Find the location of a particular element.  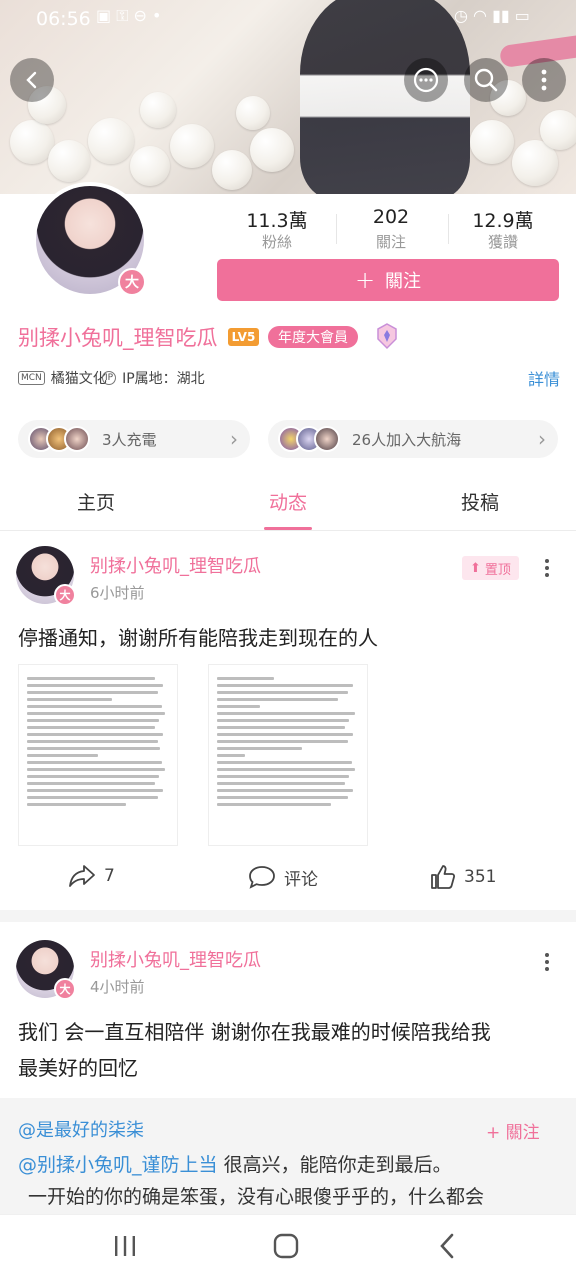

status-time: 06:56 is located at coordinates (63, 19).